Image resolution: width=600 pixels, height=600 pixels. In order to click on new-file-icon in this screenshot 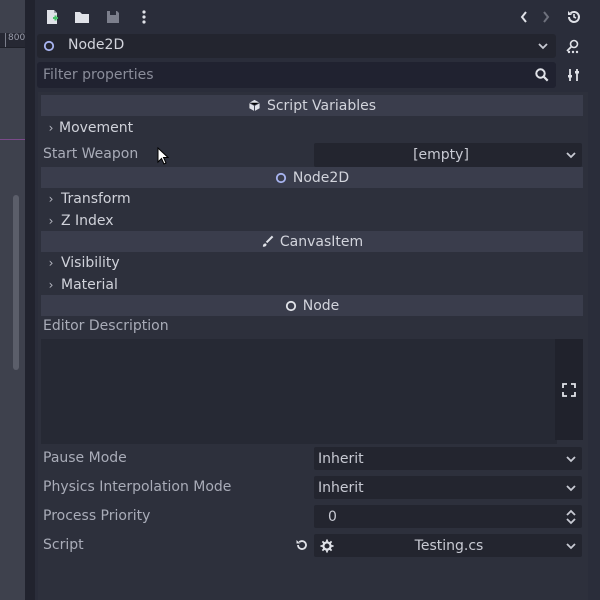, I will do `click(52, 17)`.